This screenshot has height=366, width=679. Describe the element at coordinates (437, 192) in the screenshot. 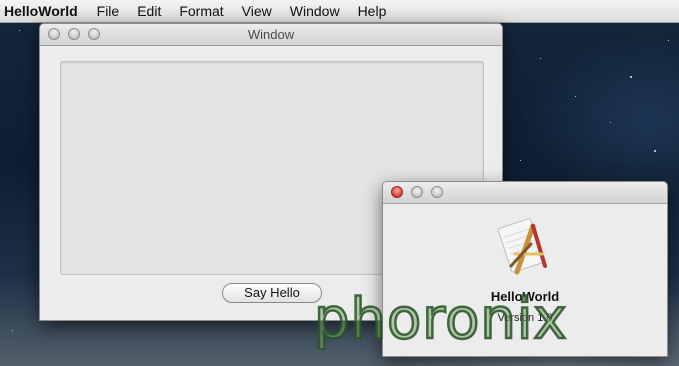

I see `zoom-button` at that location.